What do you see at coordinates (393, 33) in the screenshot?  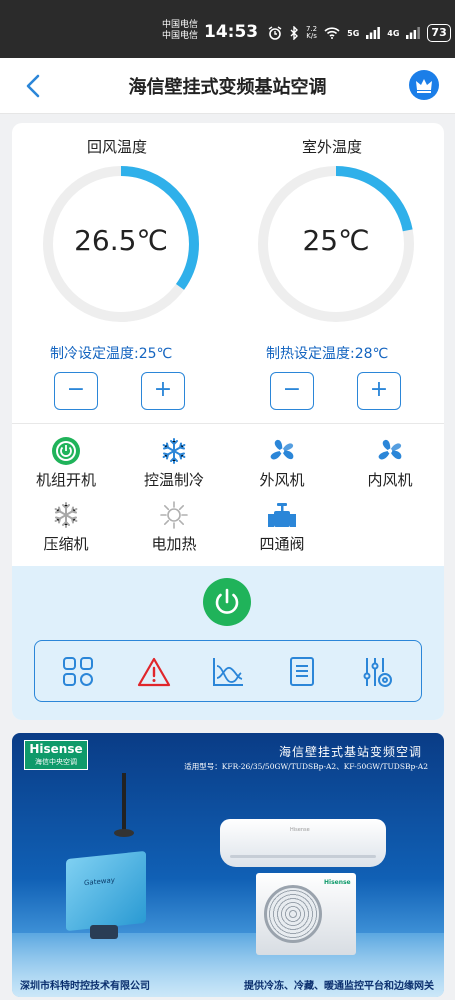 I see `signal-4g-label: 4G` at bounding box center [393, 33].